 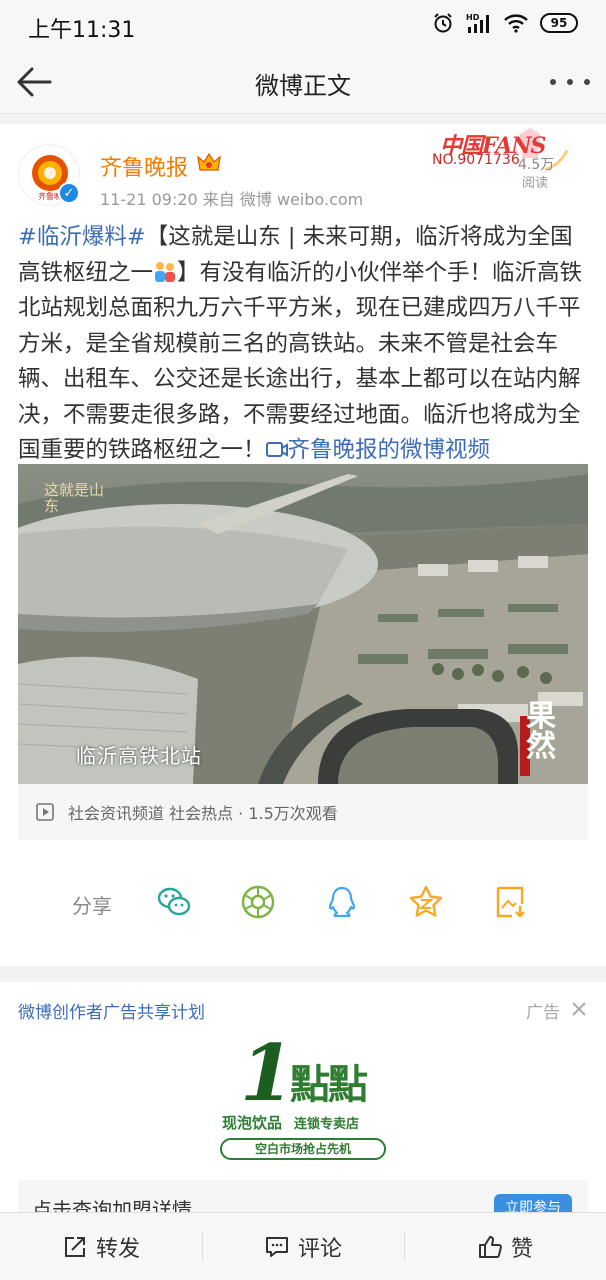 I want to click on comment-button: 评论, so click(x=303, y=1246).